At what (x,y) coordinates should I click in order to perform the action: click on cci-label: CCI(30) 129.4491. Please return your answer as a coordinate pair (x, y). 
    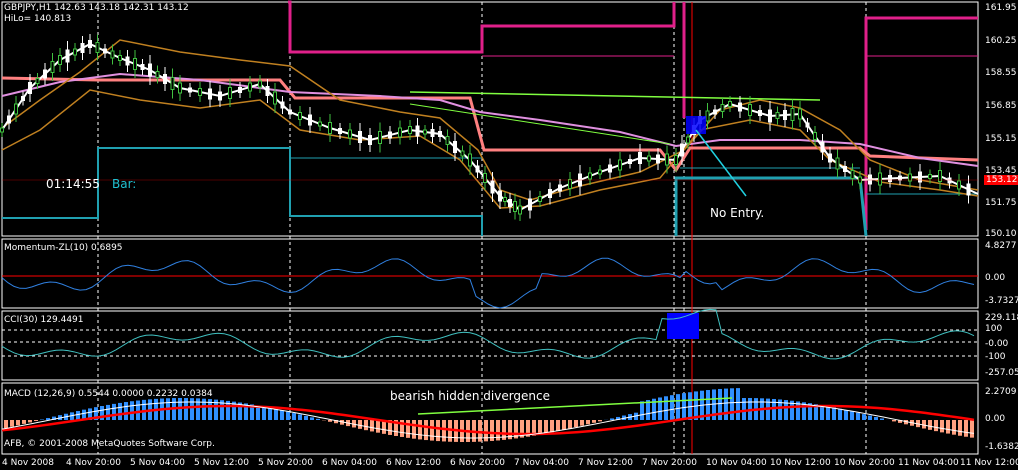
    Looking at the image, I should click on (44, 320).